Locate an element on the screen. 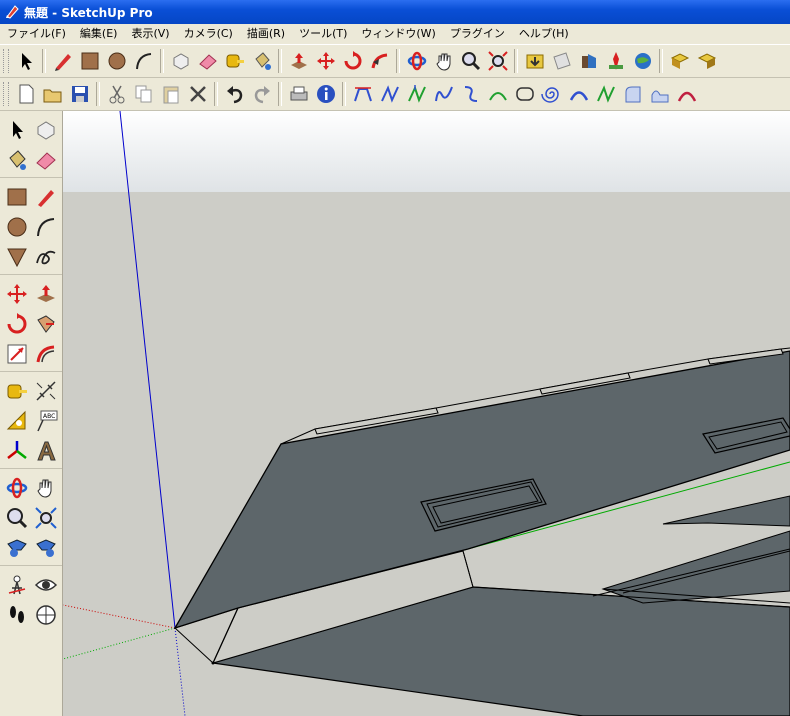 The image size is (790, 716). menu-draw: 描画(R) is located at coordinates (266, 34).